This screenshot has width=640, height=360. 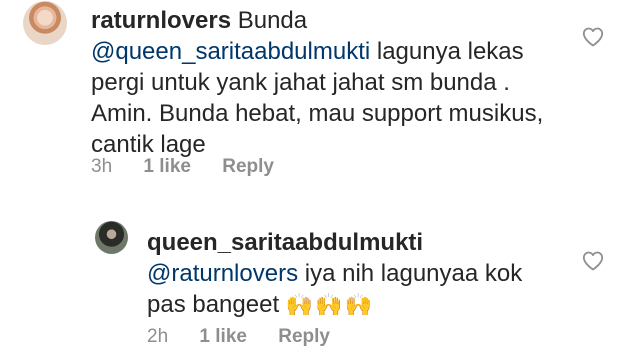 What do you see at coordinates (161, 20) in the screenshot?
I see `comment-username: raturnlovers` at bounding box center [161, 20].